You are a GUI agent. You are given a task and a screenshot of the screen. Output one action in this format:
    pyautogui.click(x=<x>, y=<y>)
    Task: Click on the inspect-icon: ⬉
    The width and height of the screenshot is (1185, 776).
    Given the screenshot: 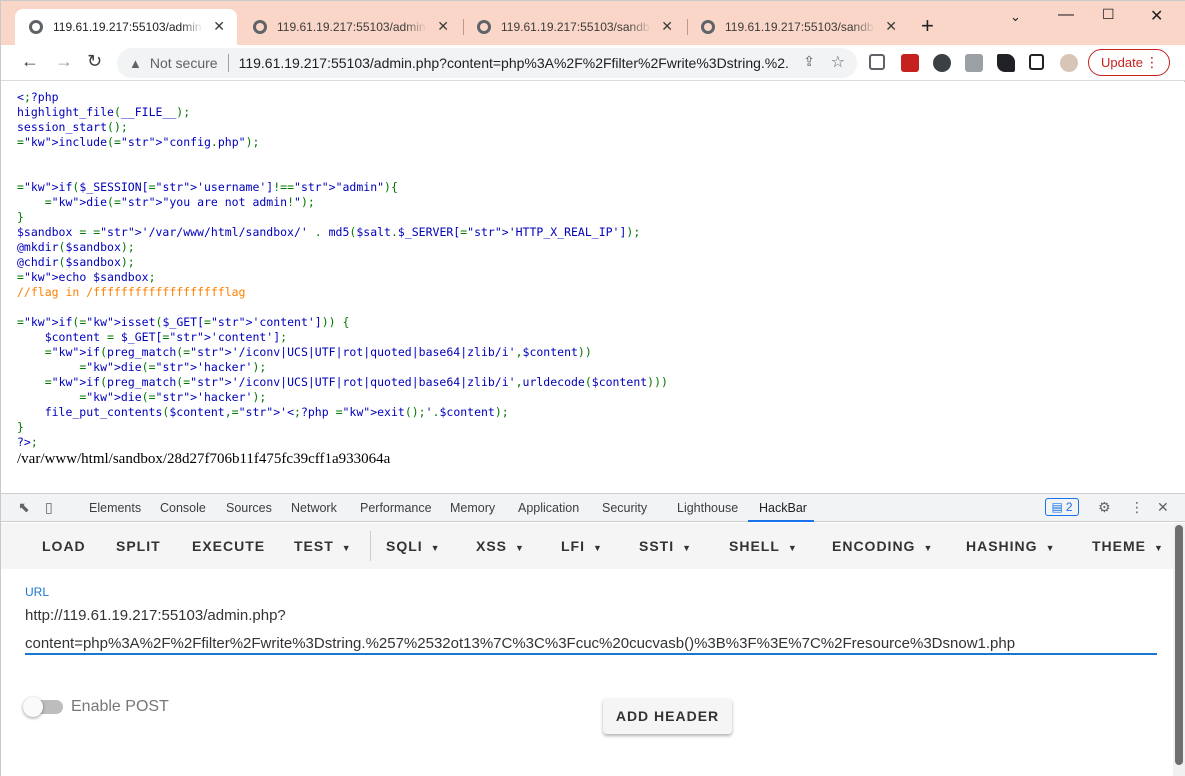 What is the action you would take?
    pyautogui.click(x=24, y=507)
    